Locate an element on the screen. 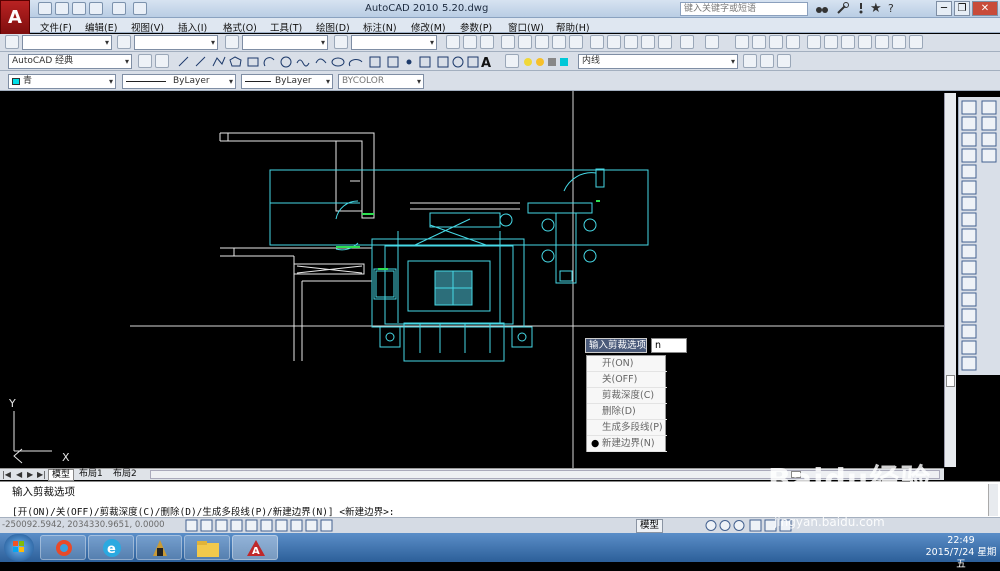 This screenshot has height=571, width=1000. tab-layout1: 布局1 is located at coordinates (91, 475).